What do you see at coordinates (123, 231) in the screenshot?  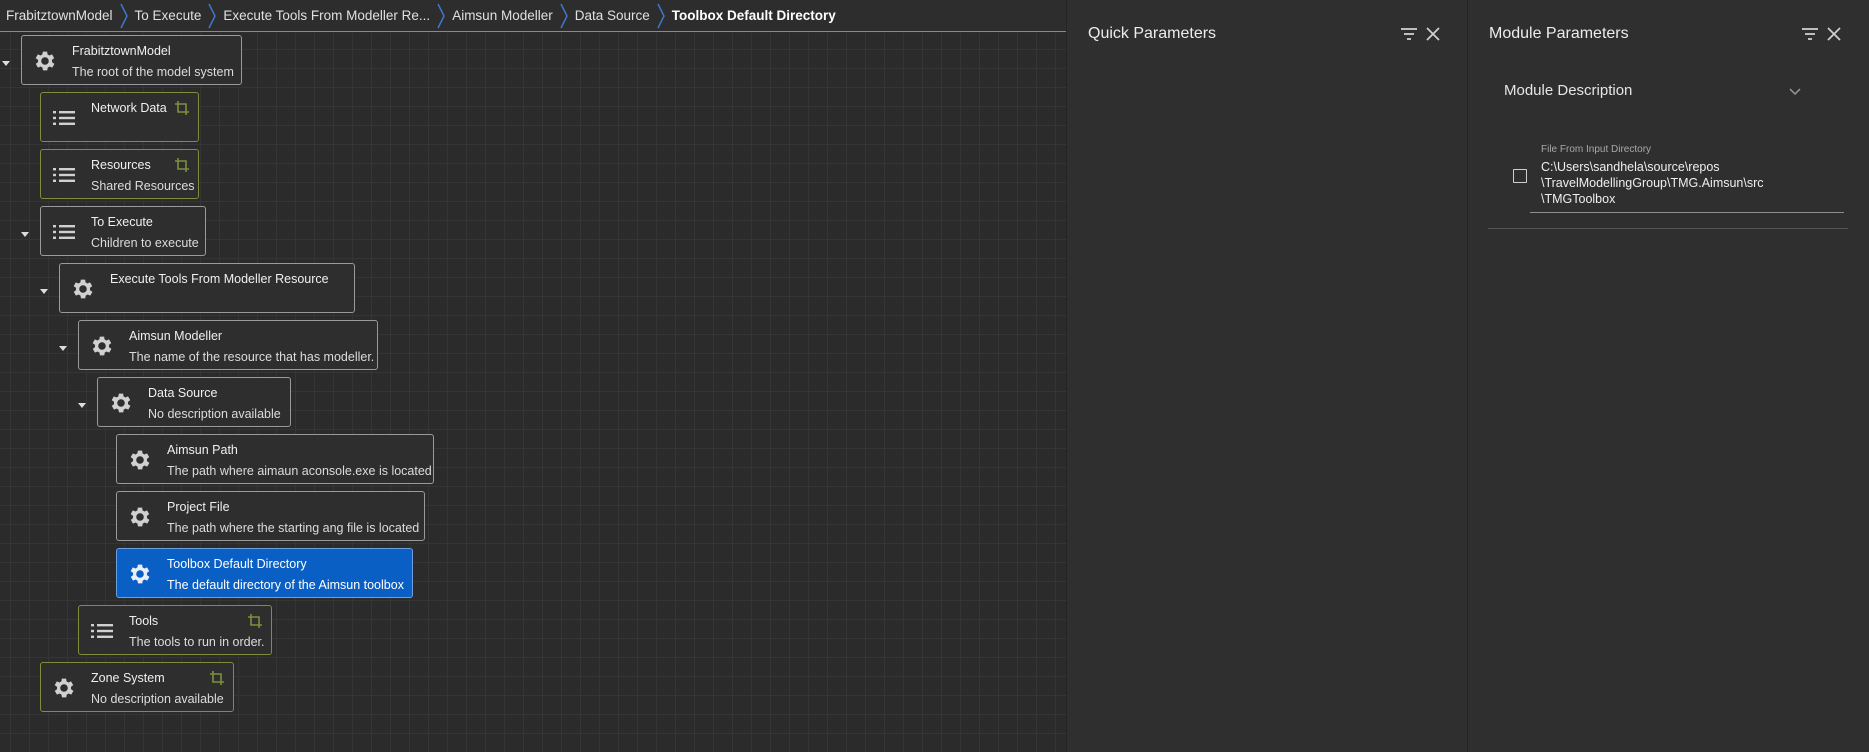 I see `node-to-execute: To Execute Children to execute` at bounding box center [123, 231].